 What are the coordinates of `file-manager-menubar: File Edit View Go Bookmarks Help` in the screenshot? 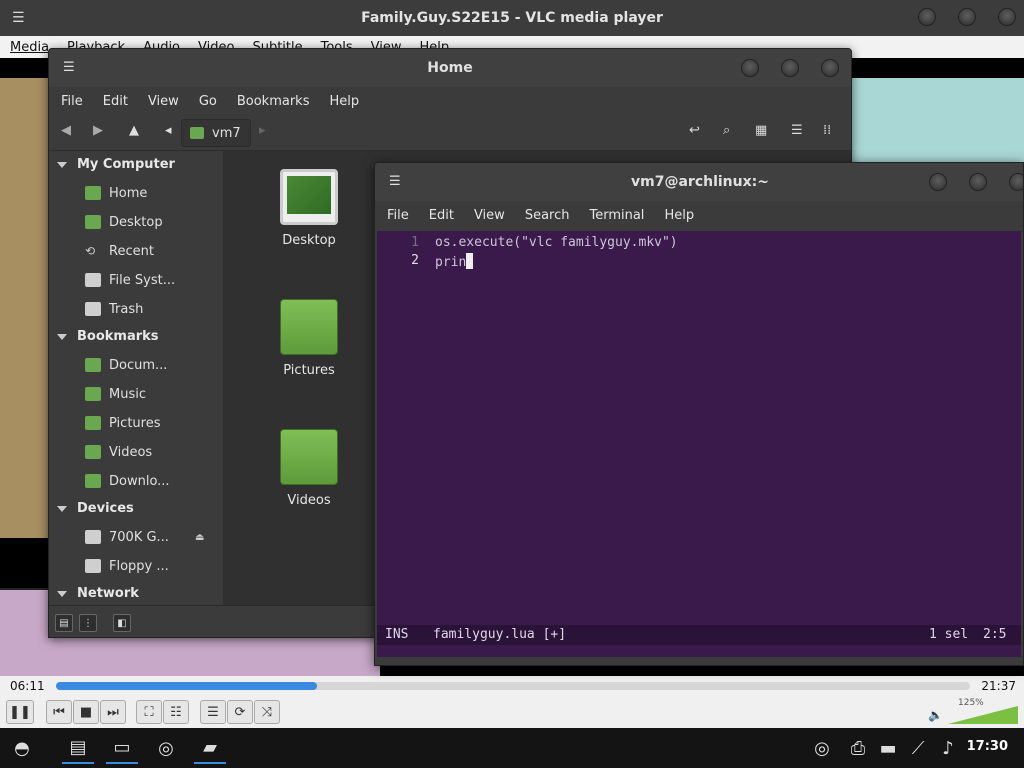 It's located at (450, 101).